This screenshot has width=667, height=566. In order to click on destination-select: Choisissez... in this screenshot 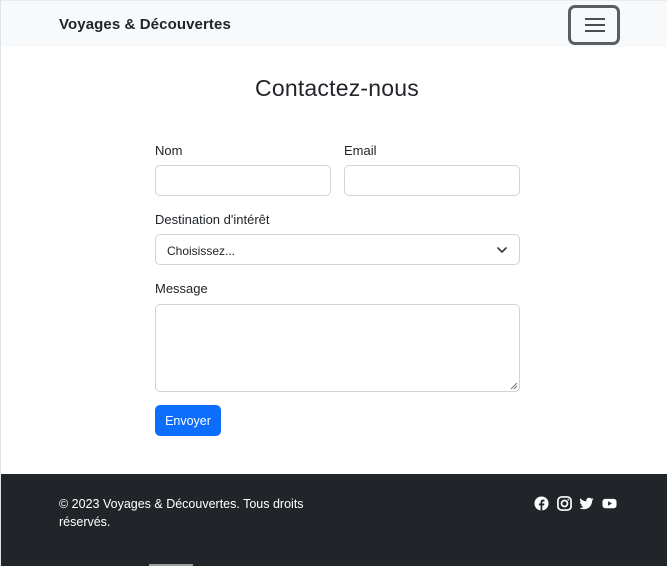, I will do `click(337, 249)`.